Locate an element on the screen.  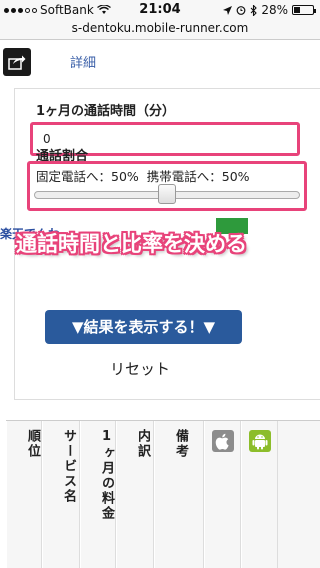
bluetooth-icon is located at coordinates (254, 10).